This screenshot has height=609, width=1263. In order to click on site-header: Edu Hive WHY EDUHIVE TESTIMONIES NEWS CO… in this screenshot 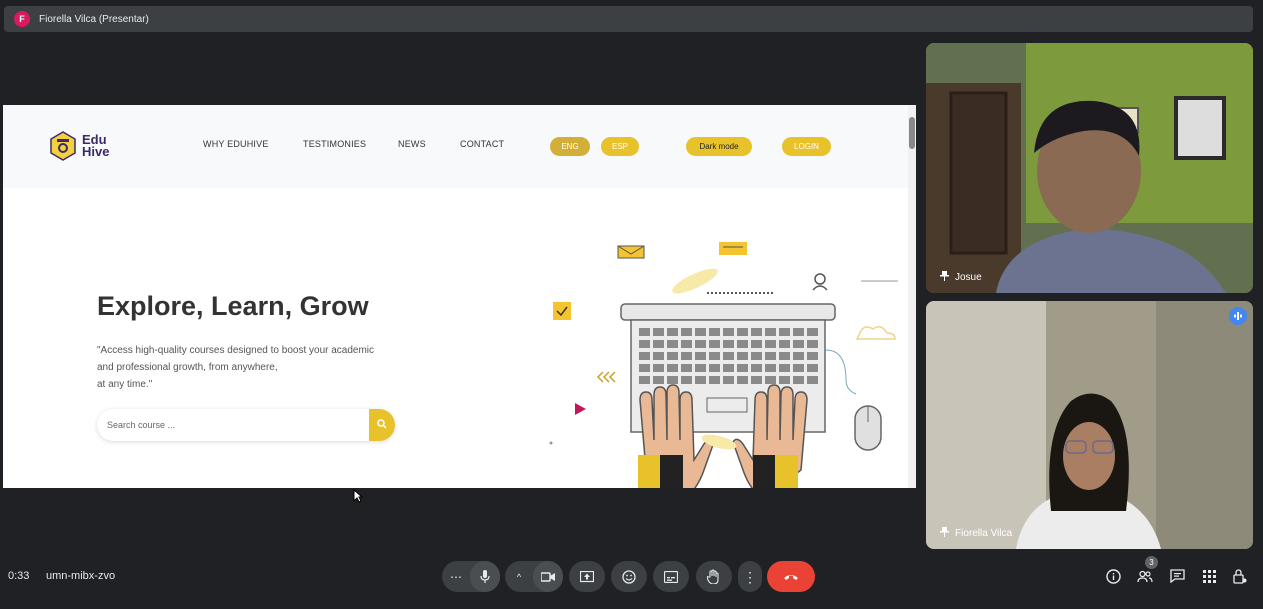, I will do `click(455, 146)`.